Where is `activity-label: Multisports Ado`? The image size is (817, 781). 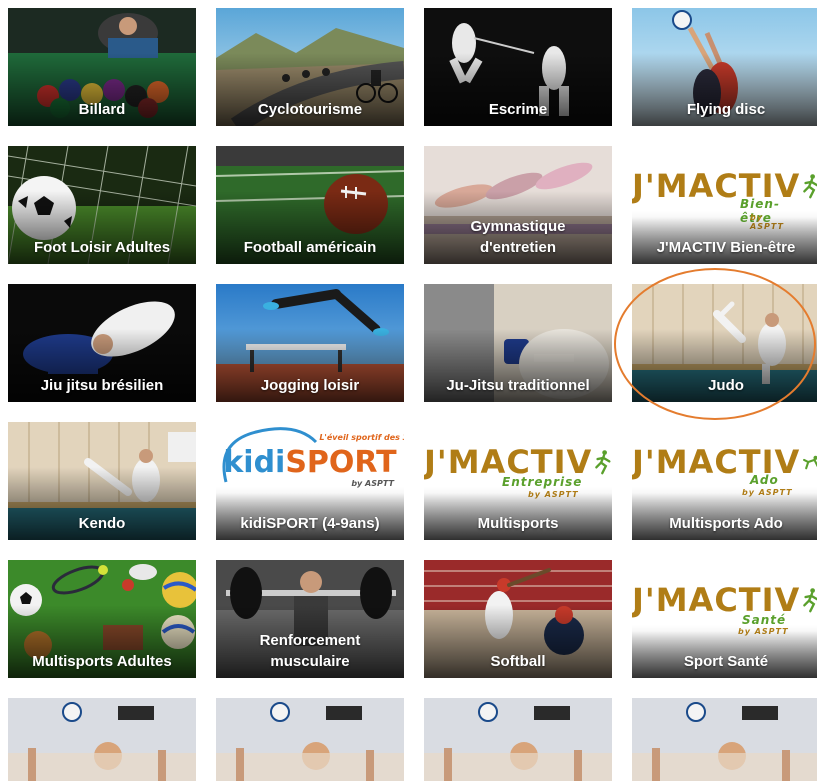 activity-label: Multisports Ado is located at coordinates (726, 523).